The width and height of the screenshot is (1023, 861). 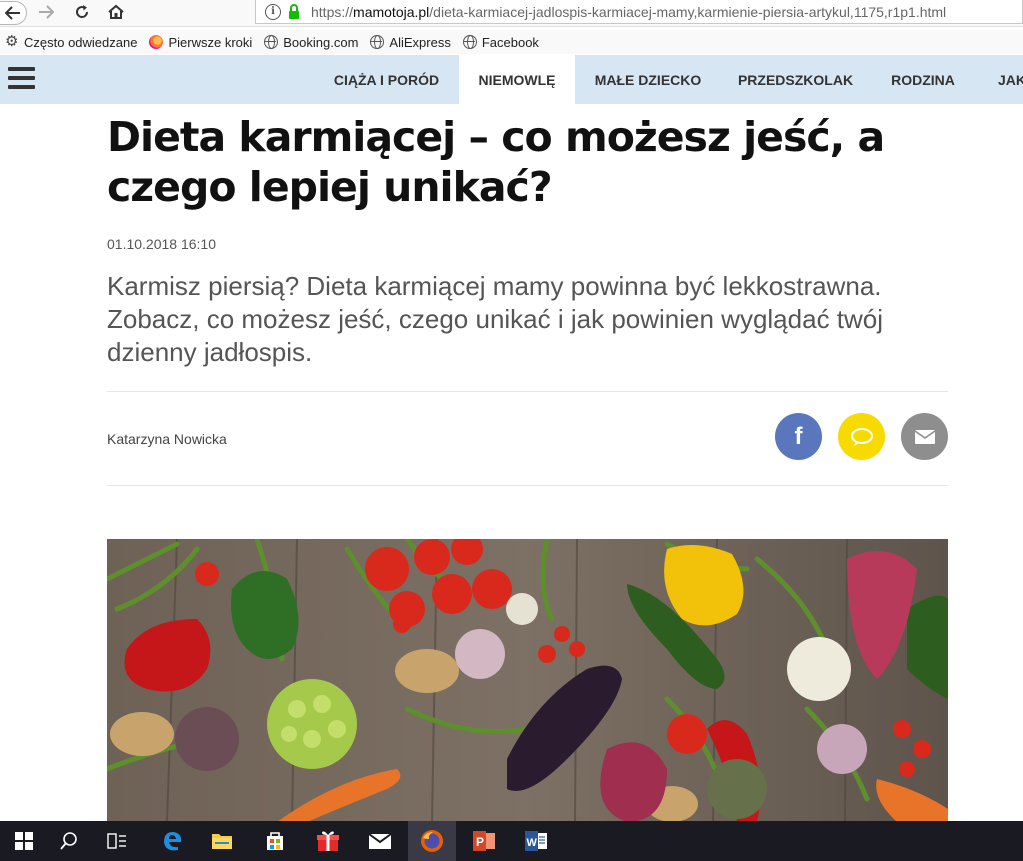 I want to click on home-button, so click(x=116, y=12).